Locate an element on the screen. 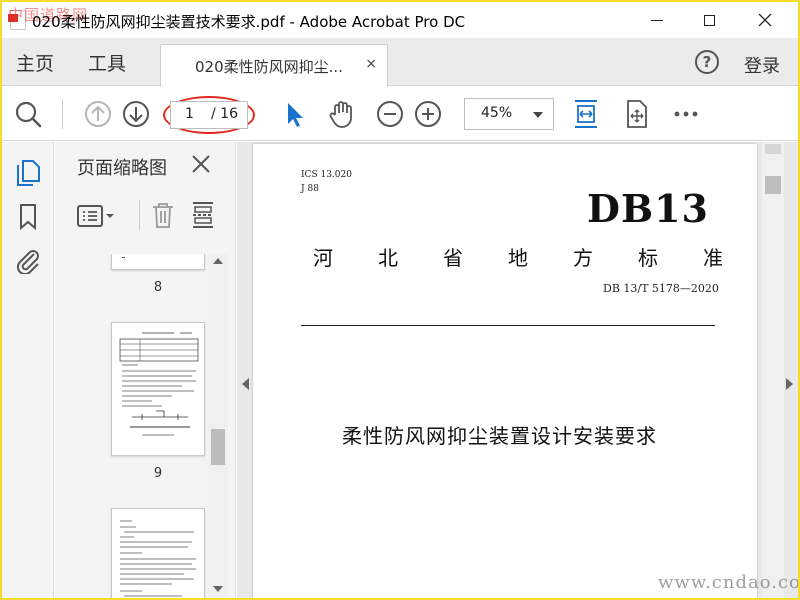 This screenshot has width=800, height=600. zoom-in-button is located at coordinates (428, 114).